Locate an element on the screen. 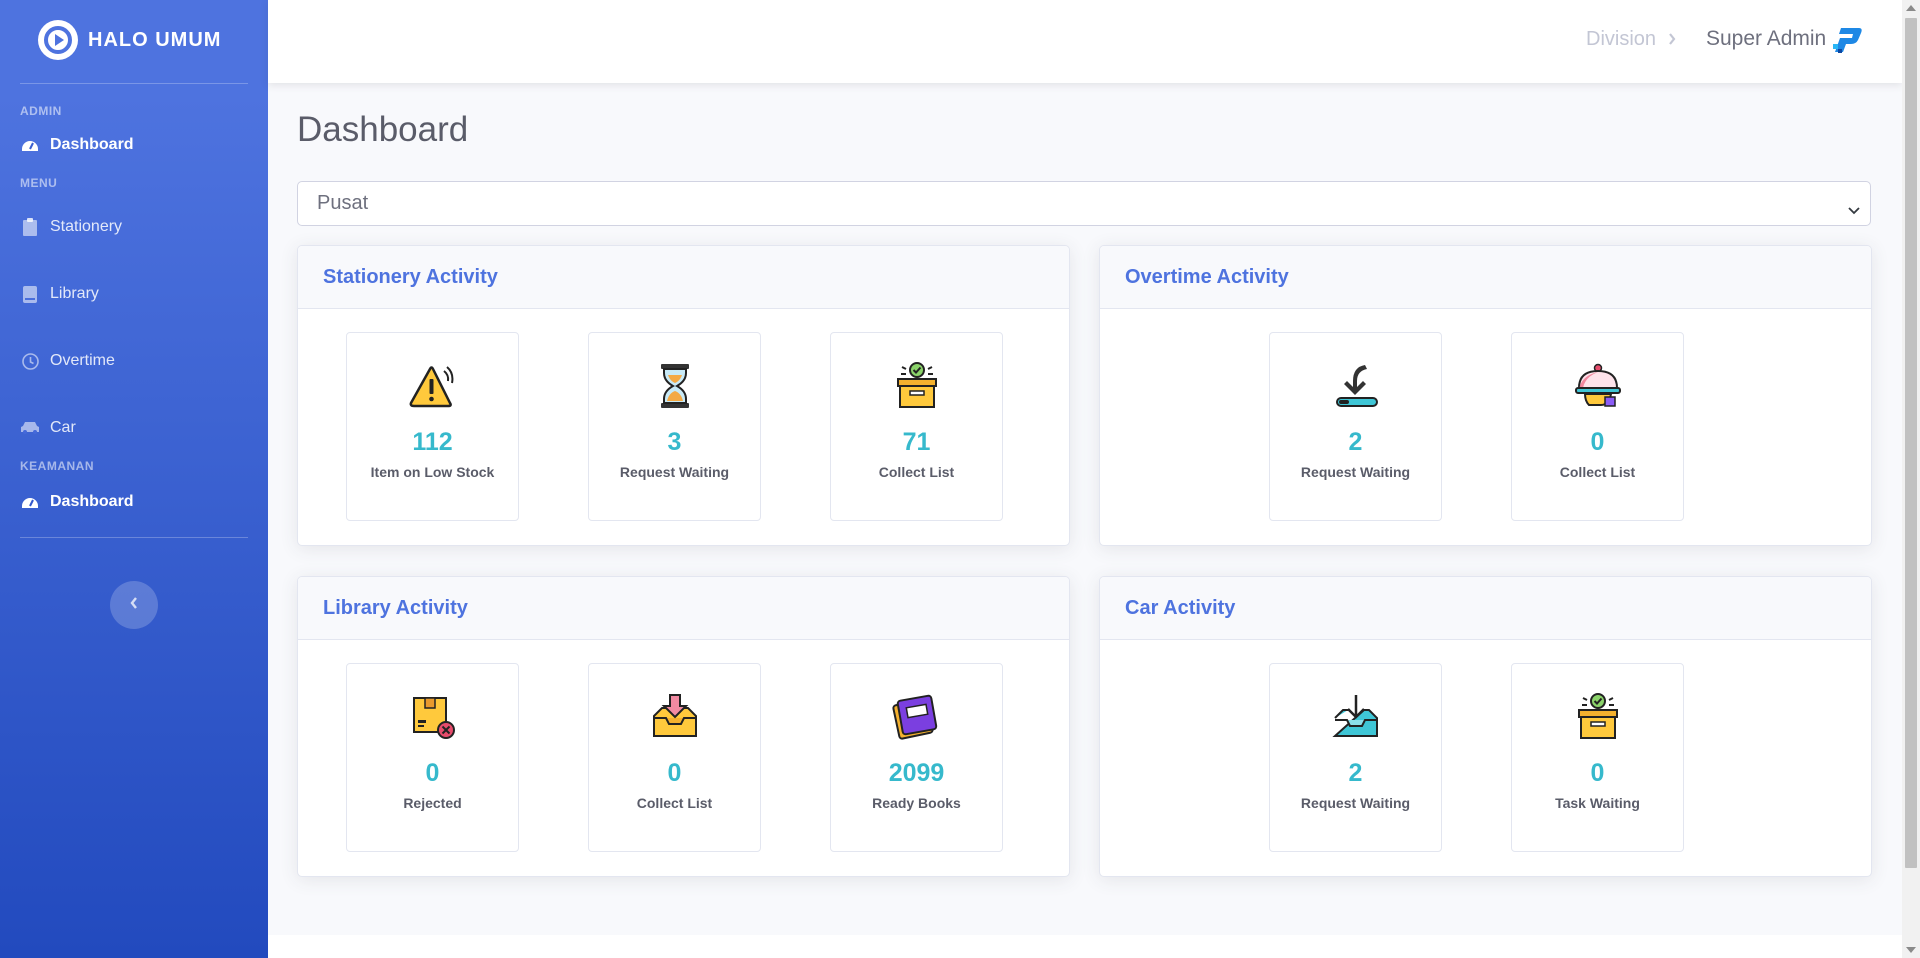 This screenshot has height=958, width=1920. car-icon is located at coordinates (30, 428).